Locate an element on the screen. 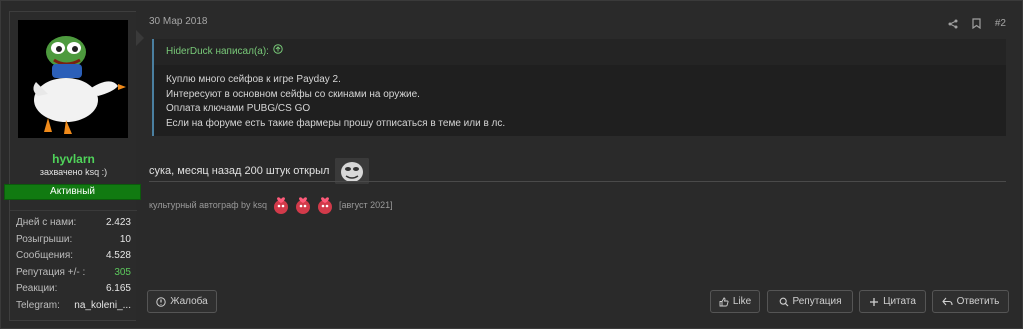 The height and width of the screenshot is (329, 1023). signature-emojis is located at coordinates (303, 205).